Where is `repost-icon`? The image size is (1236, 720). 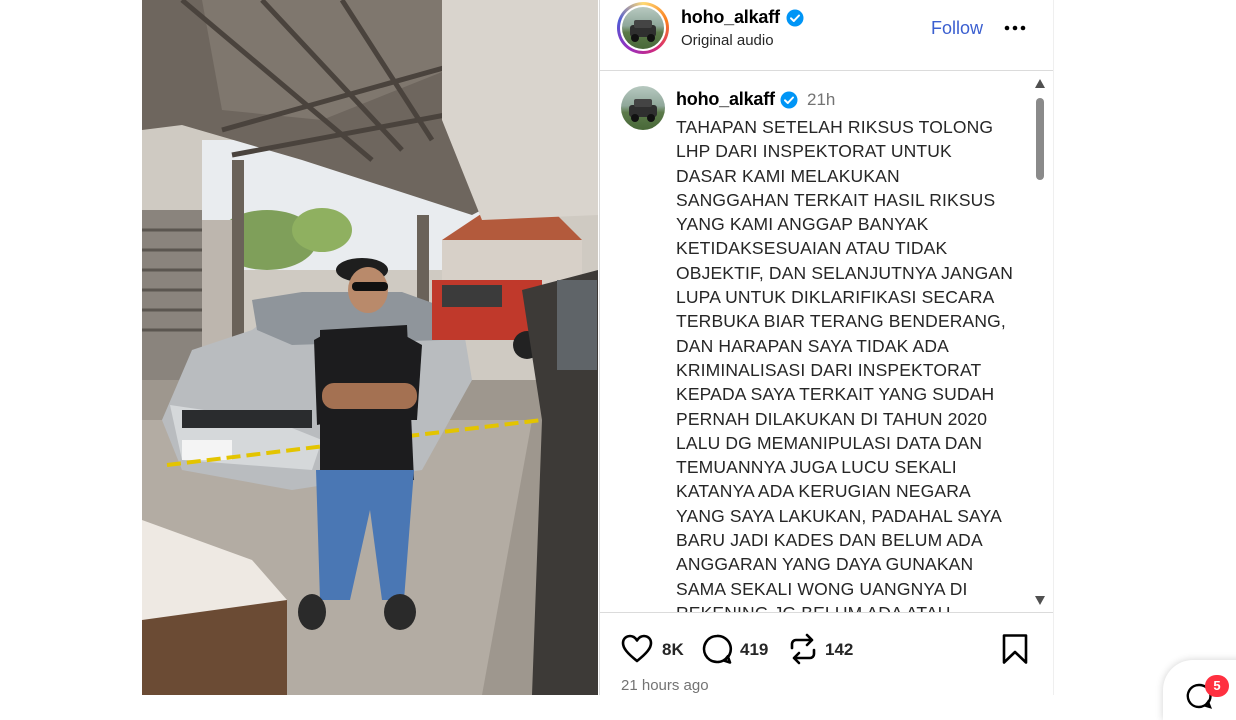
repost-icon is located at coordinates (803, 651).